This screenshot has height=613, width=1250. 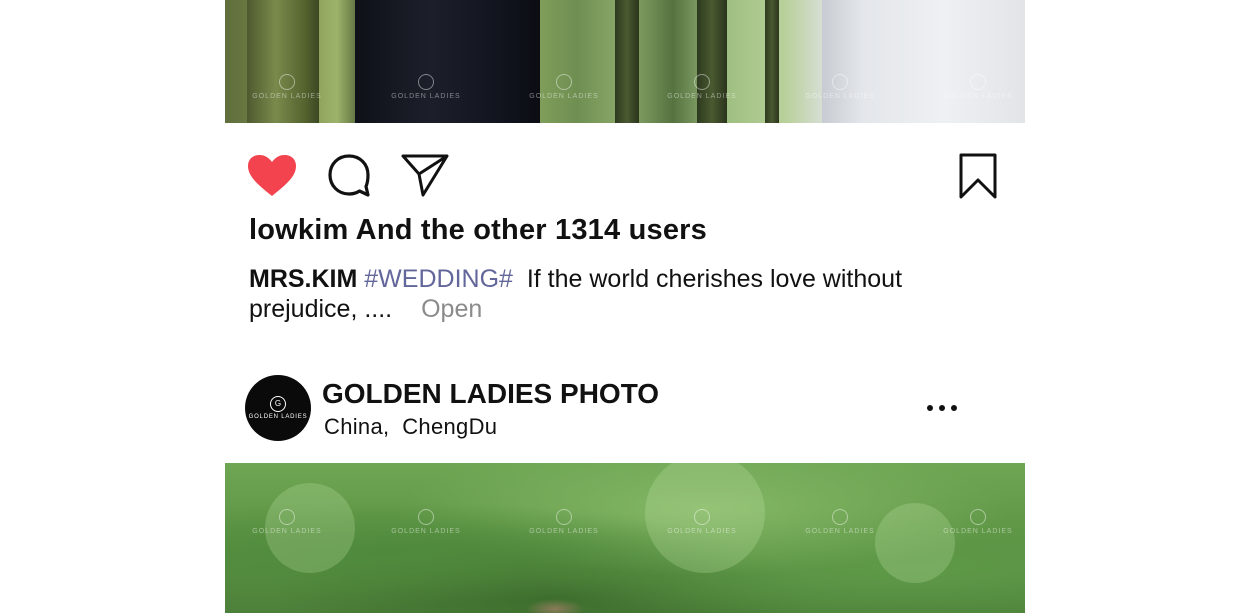 I want to click on share-button, so click(x=425, y=175).